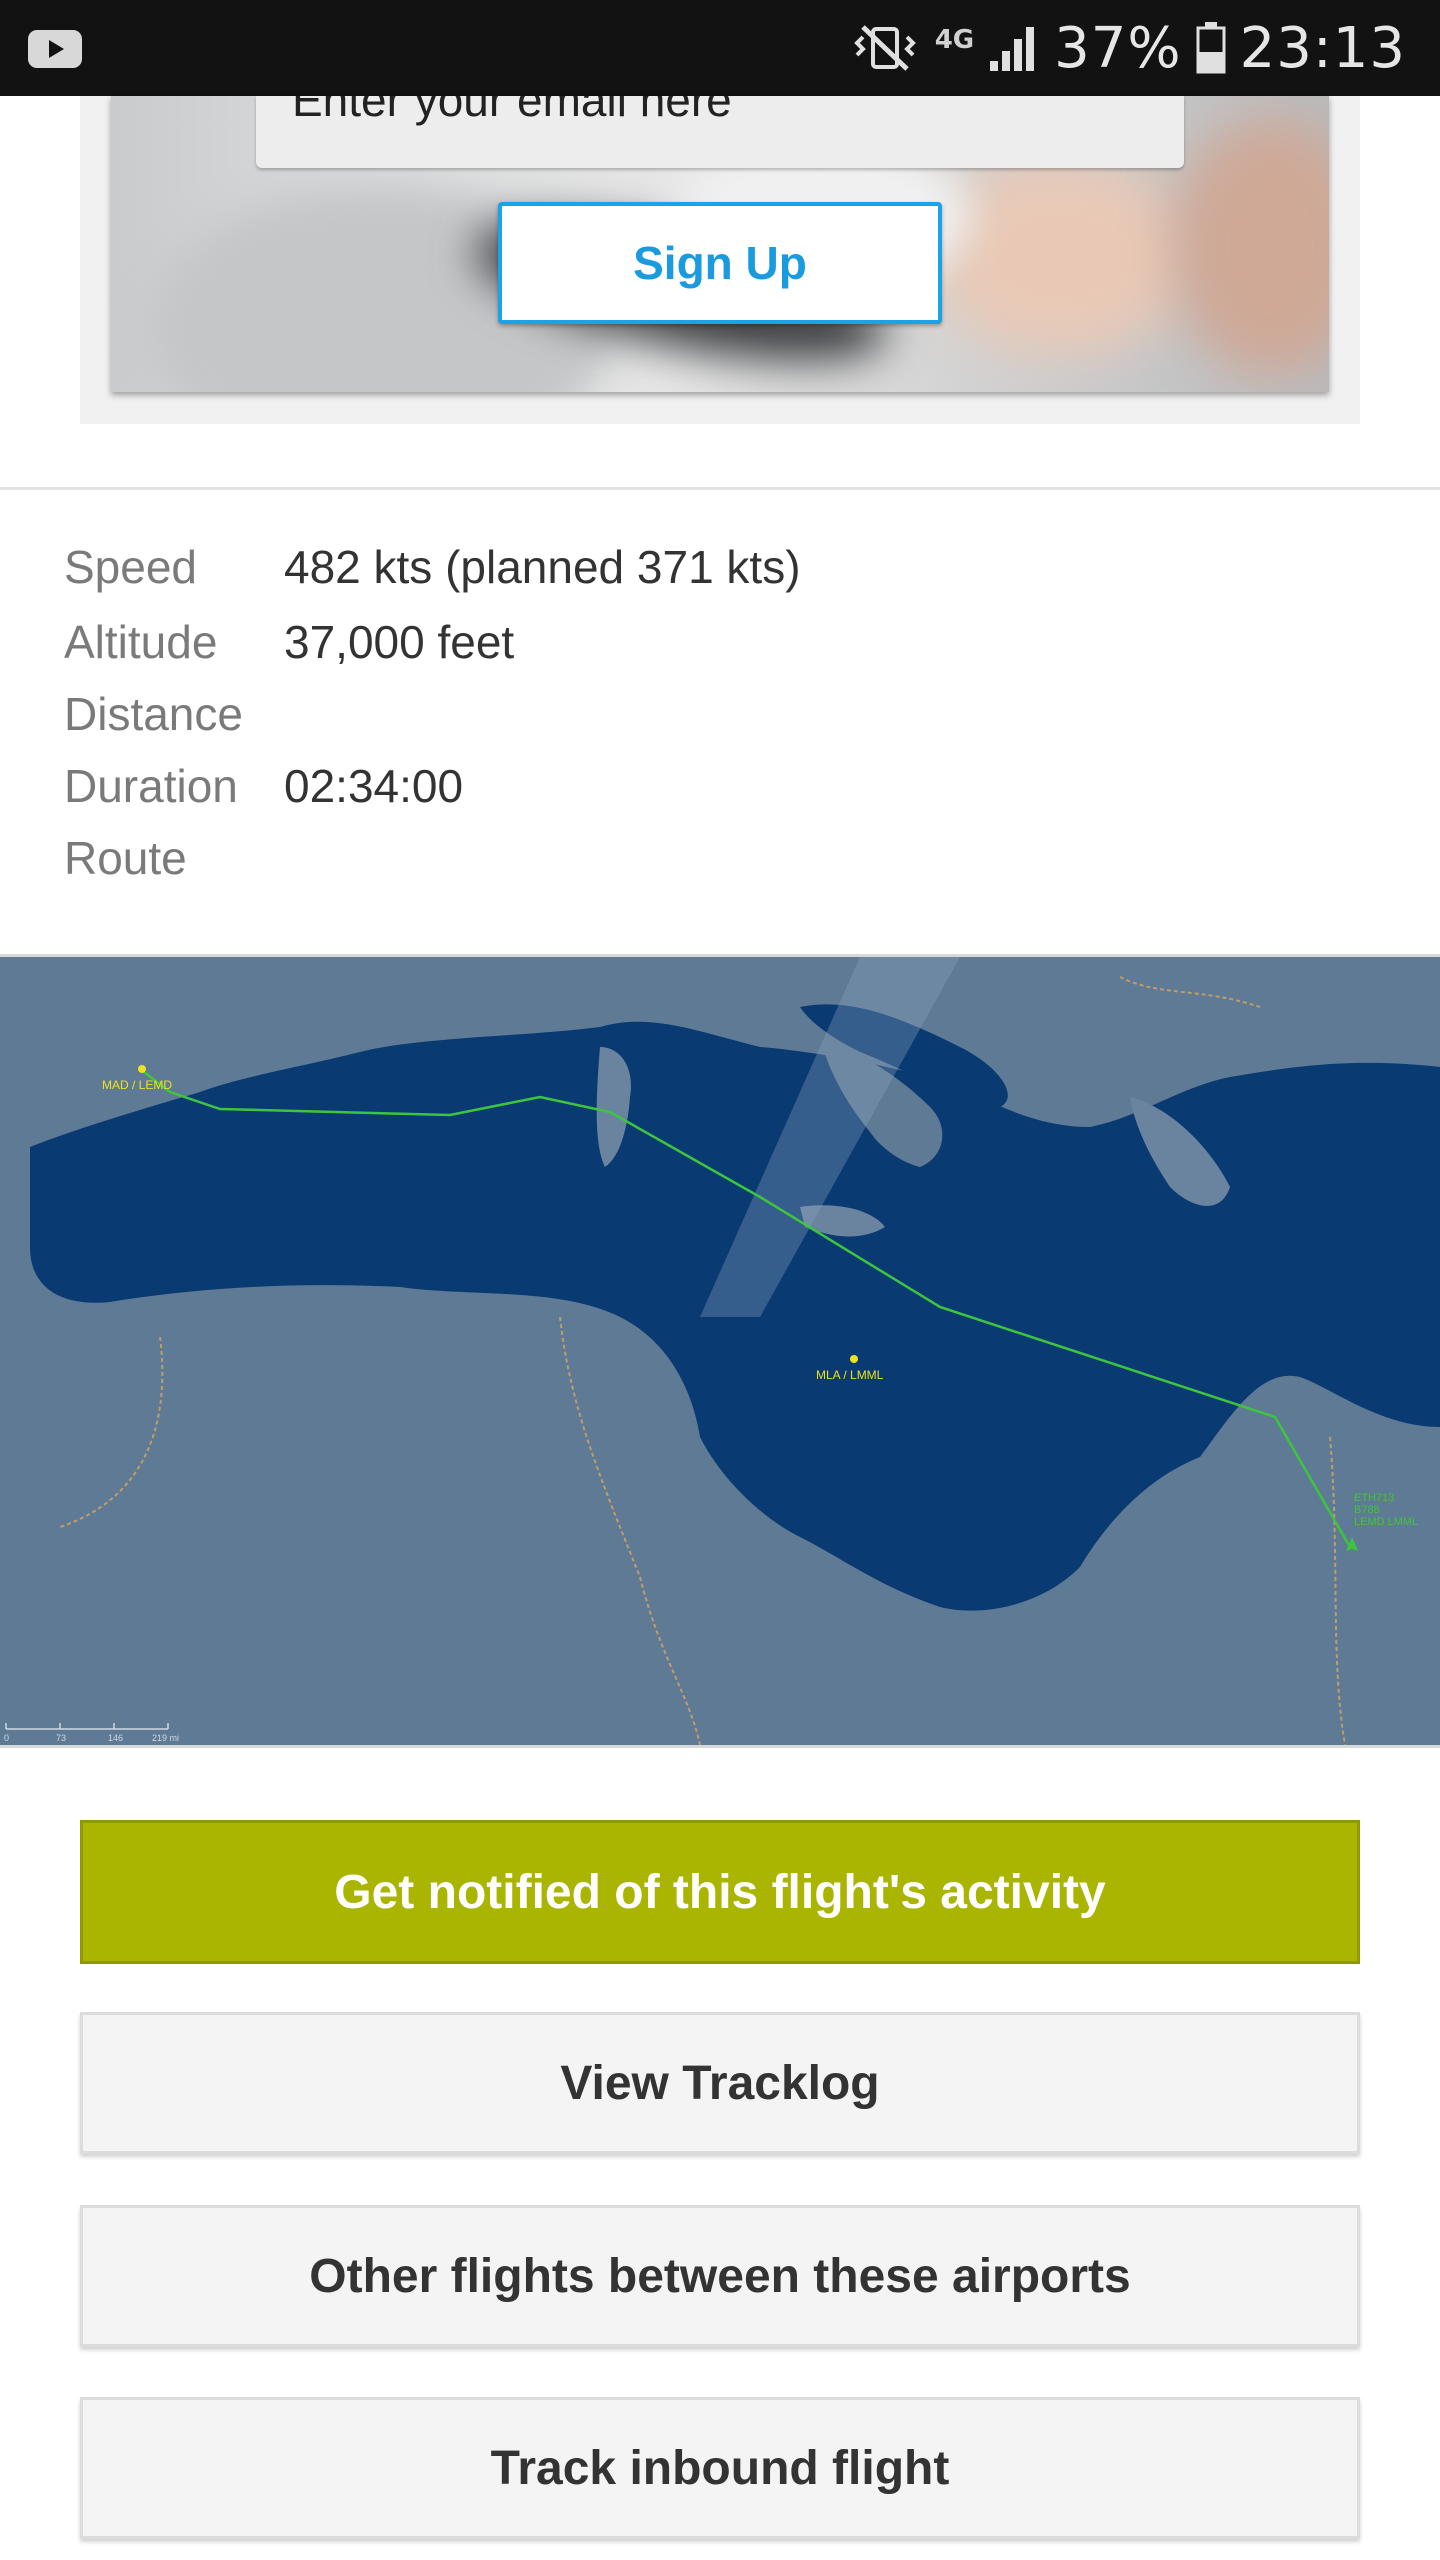  What do you see at coordinates (720, 48) in the screenshot?
I see `status-bar: 4G 37% 23:13` at bounding box center [720, 48].